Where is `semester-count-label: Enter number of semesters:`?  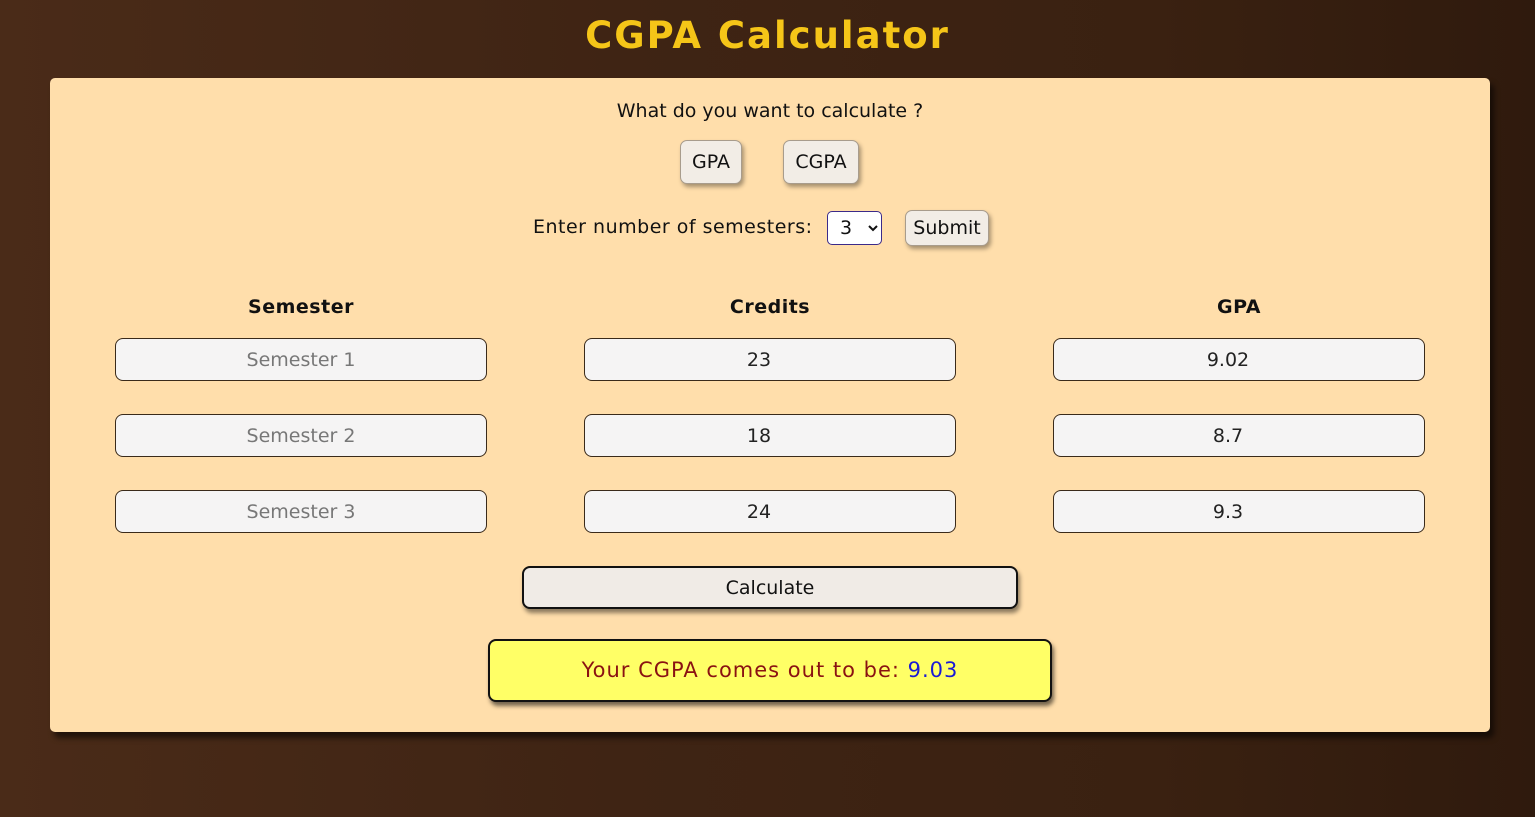
semester-count-label: Enter number of semesters: is located at coordinates (673, 227).